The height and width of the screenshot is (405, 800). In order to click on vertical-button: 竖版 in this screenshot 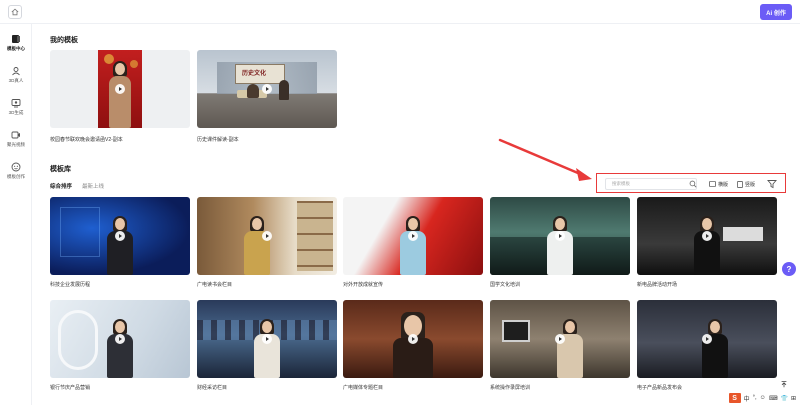, I will do `click(746, 184)`.